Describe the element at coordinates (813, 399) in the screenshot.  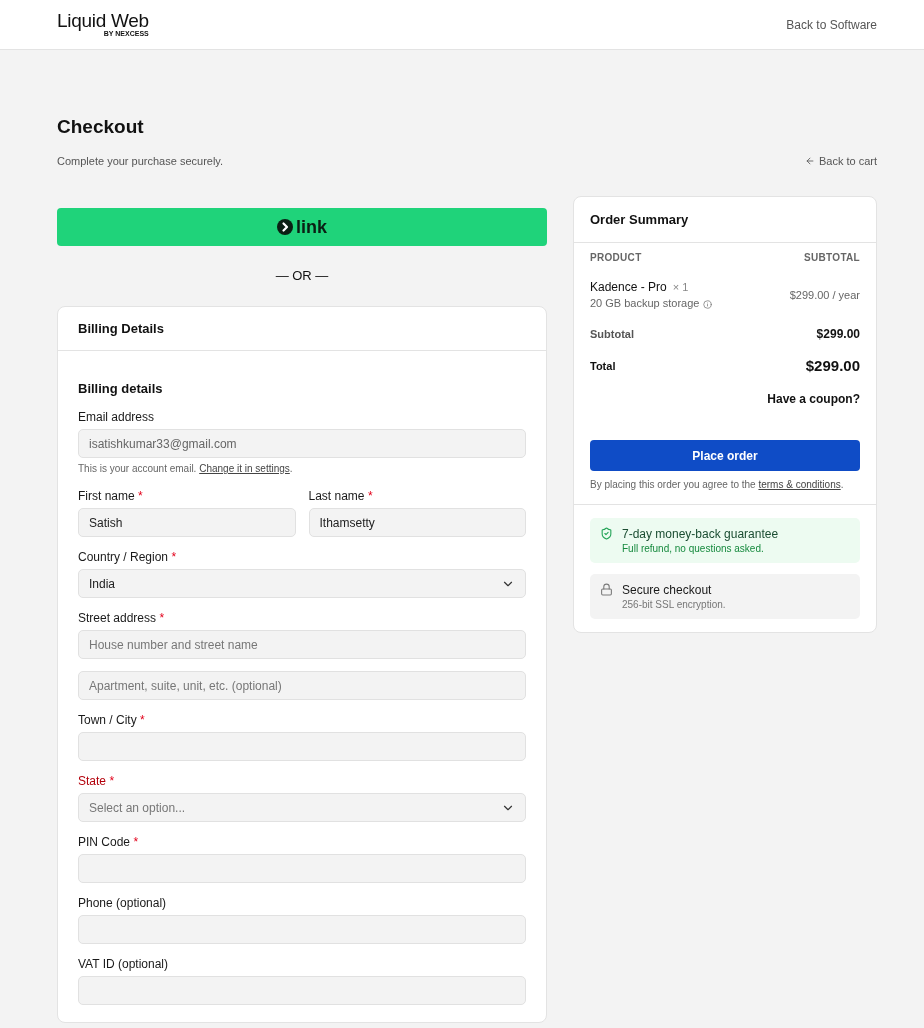
I see `coupon-link: Have a coupon?` at that location.